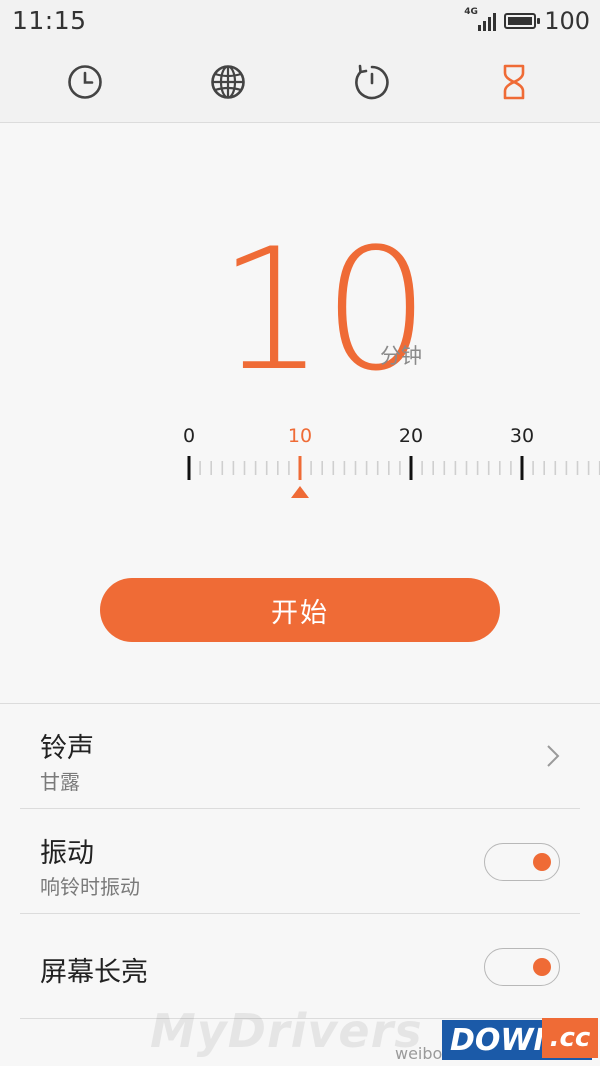 The image size is (600, 1066). I want to click on ruler-label: 20, so click(411, 436).